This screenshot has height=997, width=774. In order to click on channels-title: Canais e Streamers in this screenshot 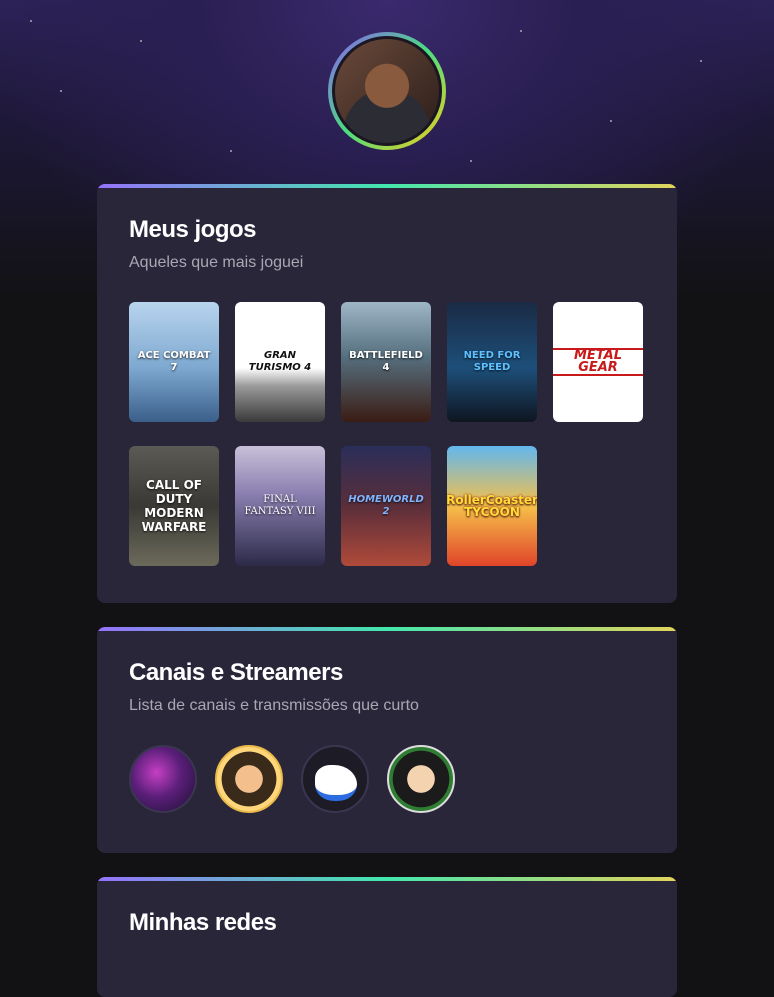, I will do `click(236, 672)`.